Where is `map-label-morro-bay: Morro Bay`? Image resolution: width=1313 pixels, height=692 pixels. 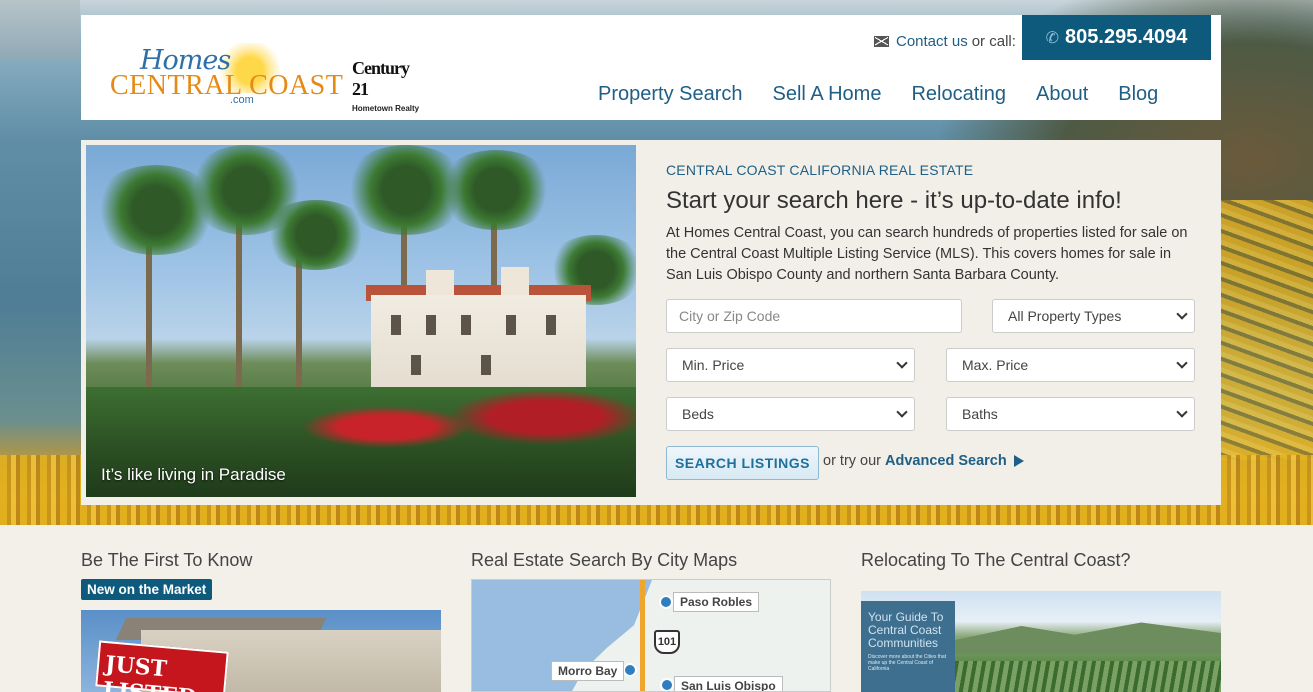
map-label-morro-bay: Morro Bay is located at coordinates (588, 671).